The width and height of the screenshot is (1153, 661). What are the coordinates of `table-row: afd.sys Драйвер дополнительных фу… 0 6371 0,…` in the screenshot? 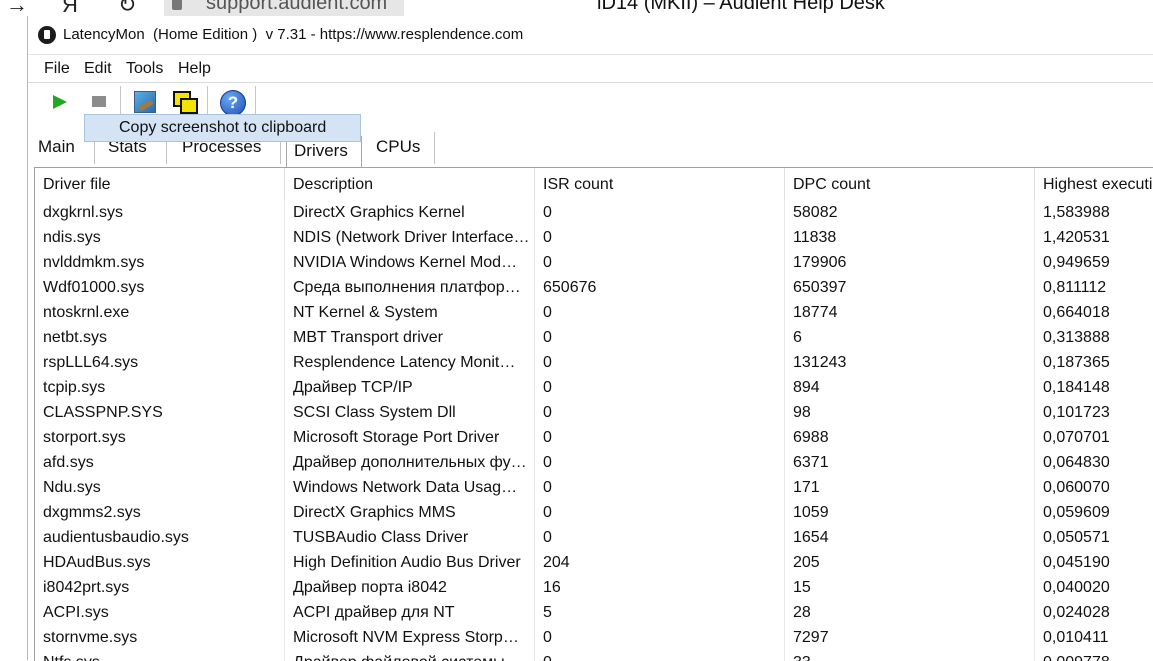 It's located at (594, 462).